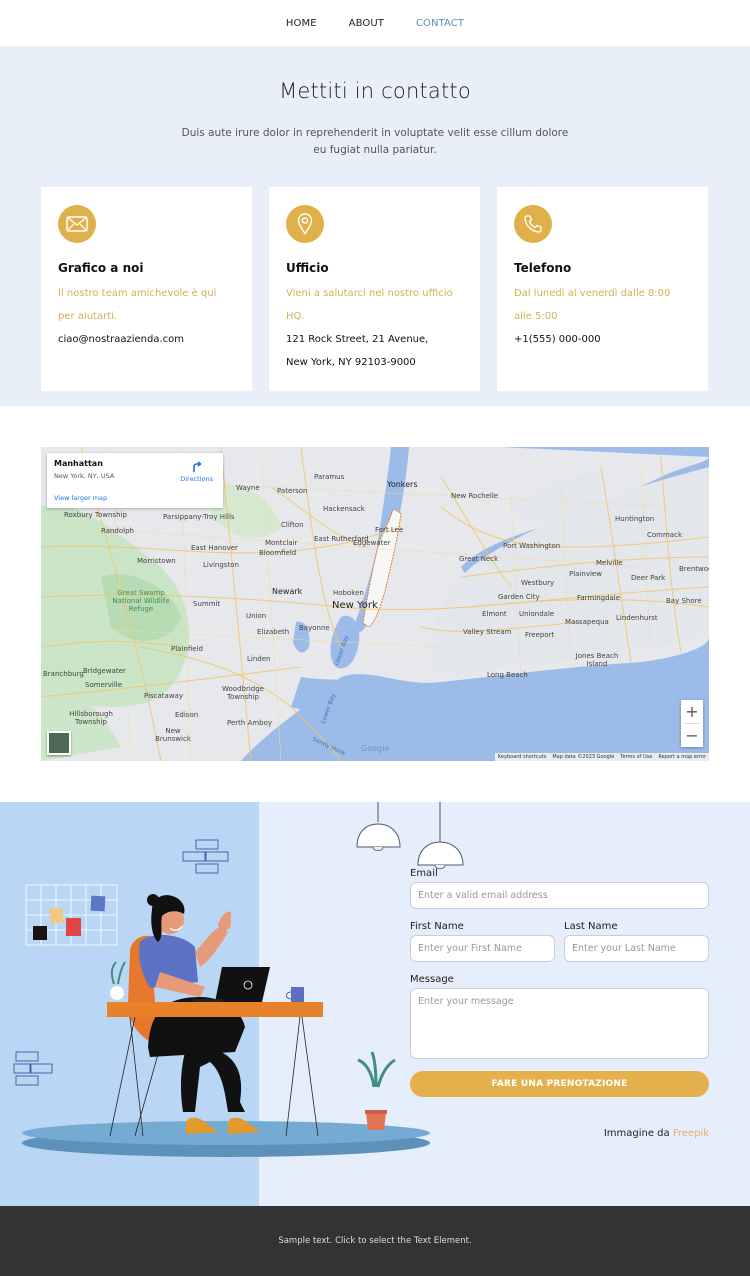 Image resolution: width=750 pixels, height=1276 pixels. I want to click on directions-button: Directions, so click(196, 472).